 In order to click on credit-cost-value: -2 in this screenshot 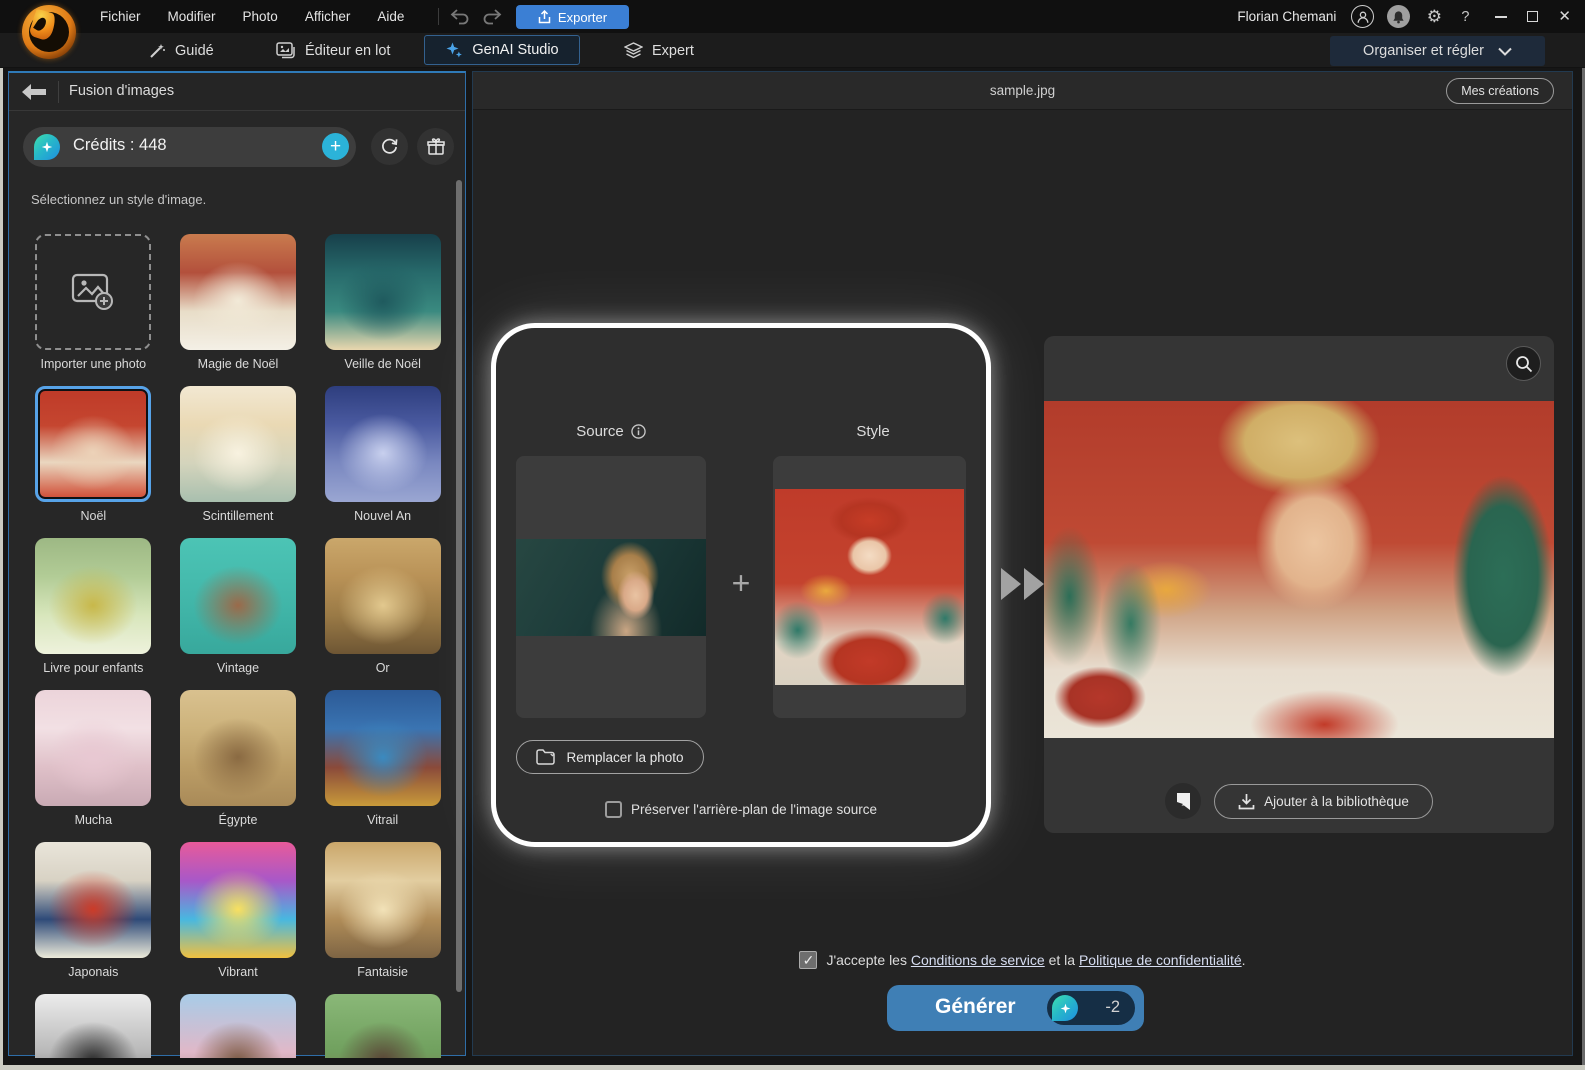, I will do `click(1112, 1007)`.